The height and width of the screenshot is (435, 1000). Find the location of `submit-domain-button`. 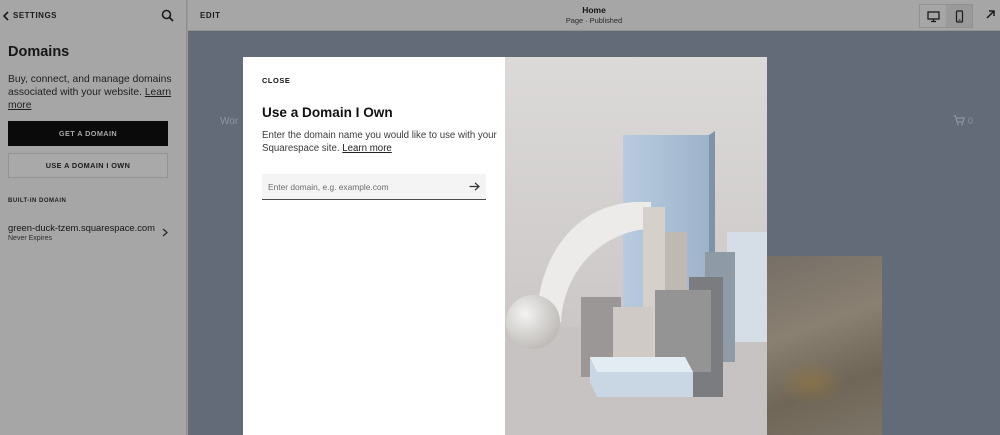

submit-domain-button is located at coordinates (474, 186).